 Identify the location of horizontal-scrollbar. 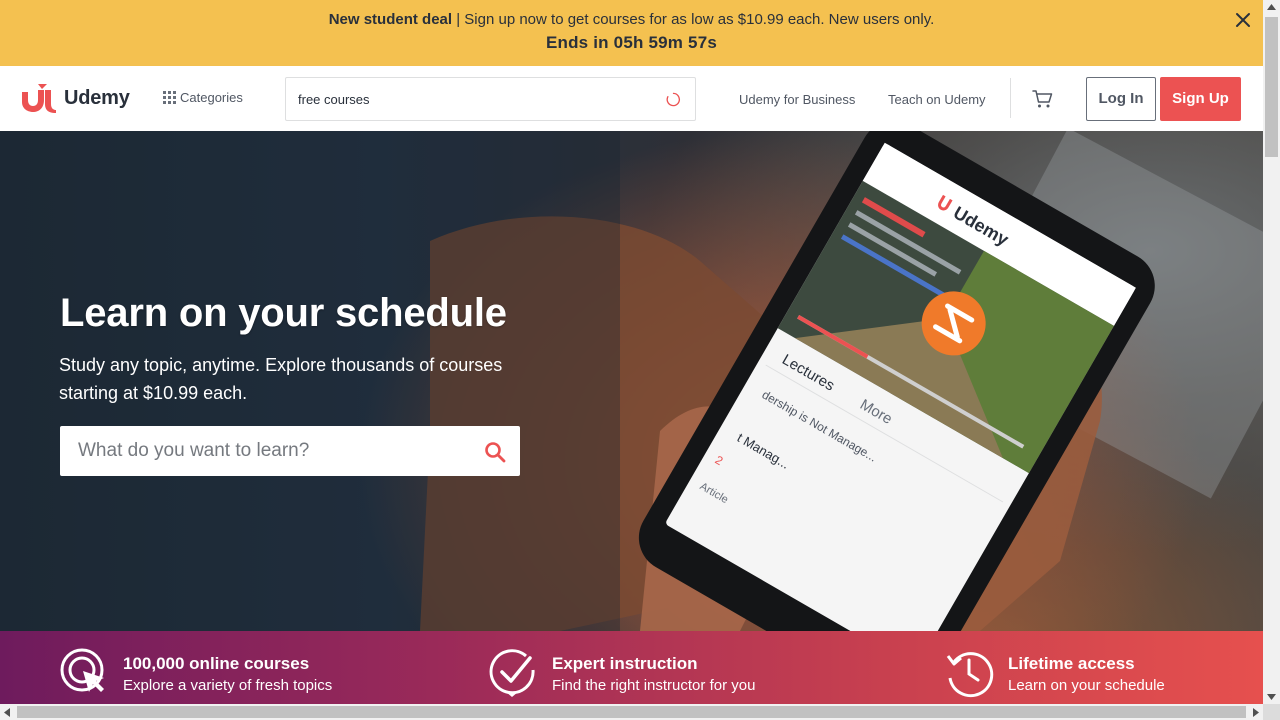
(631, 712).